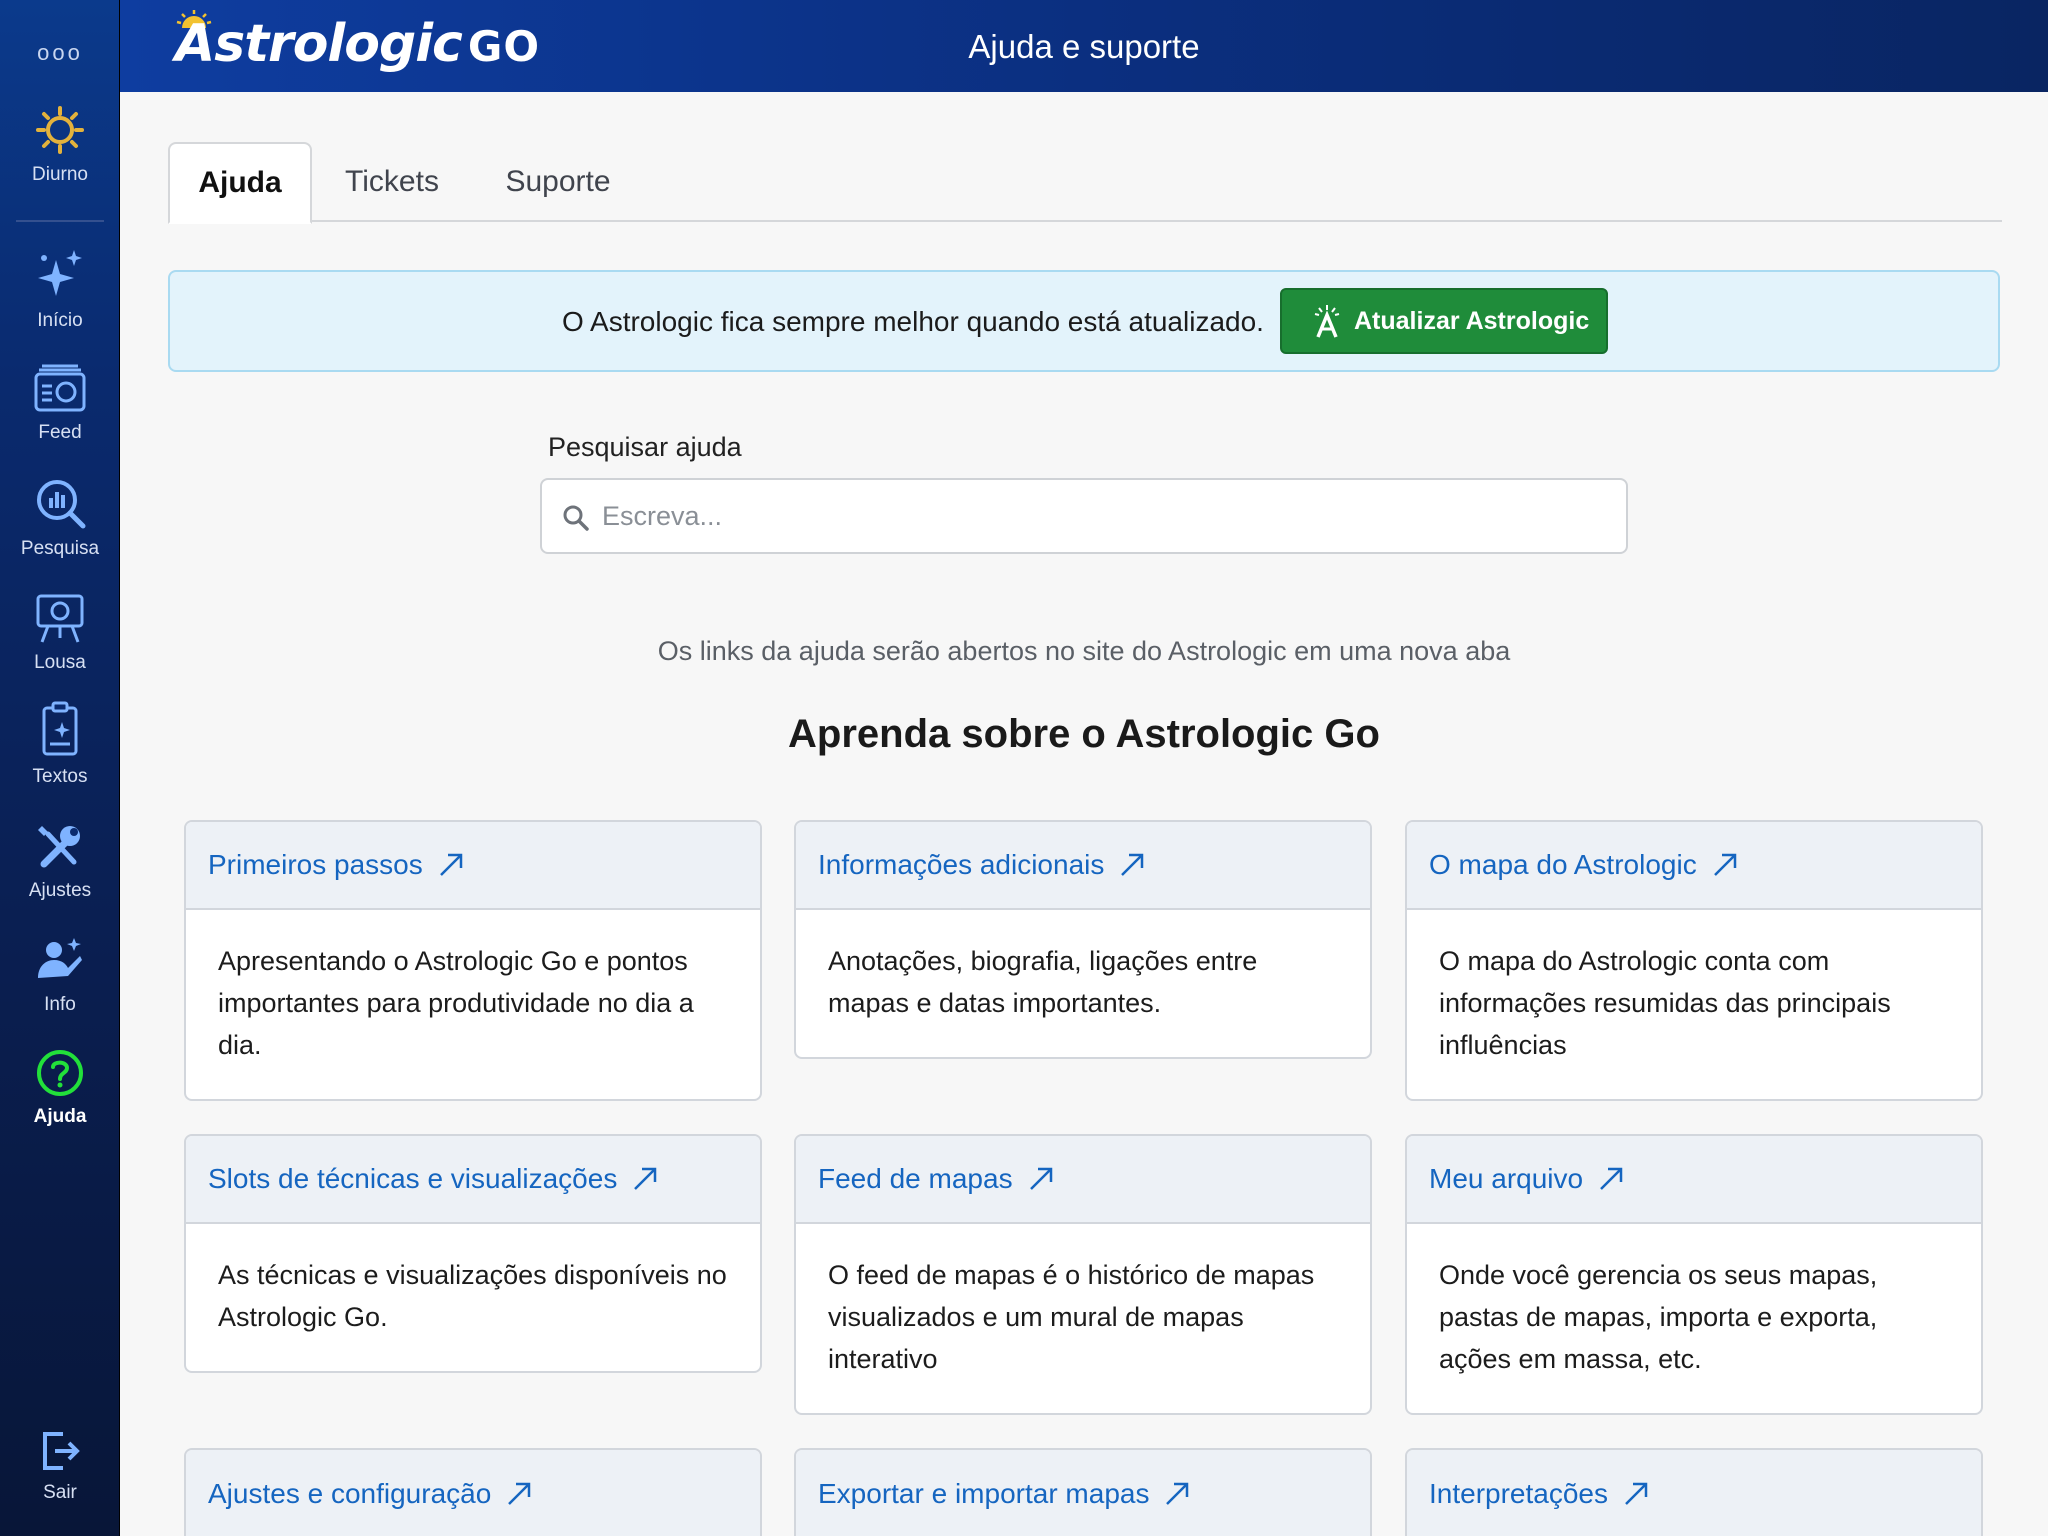 Image resolution: width=2048 pixels, height=1536 pixels. What do you see at coordinates (60, 728) in the screenshot?
I see `document-icon` at bounding box center [60, 728].